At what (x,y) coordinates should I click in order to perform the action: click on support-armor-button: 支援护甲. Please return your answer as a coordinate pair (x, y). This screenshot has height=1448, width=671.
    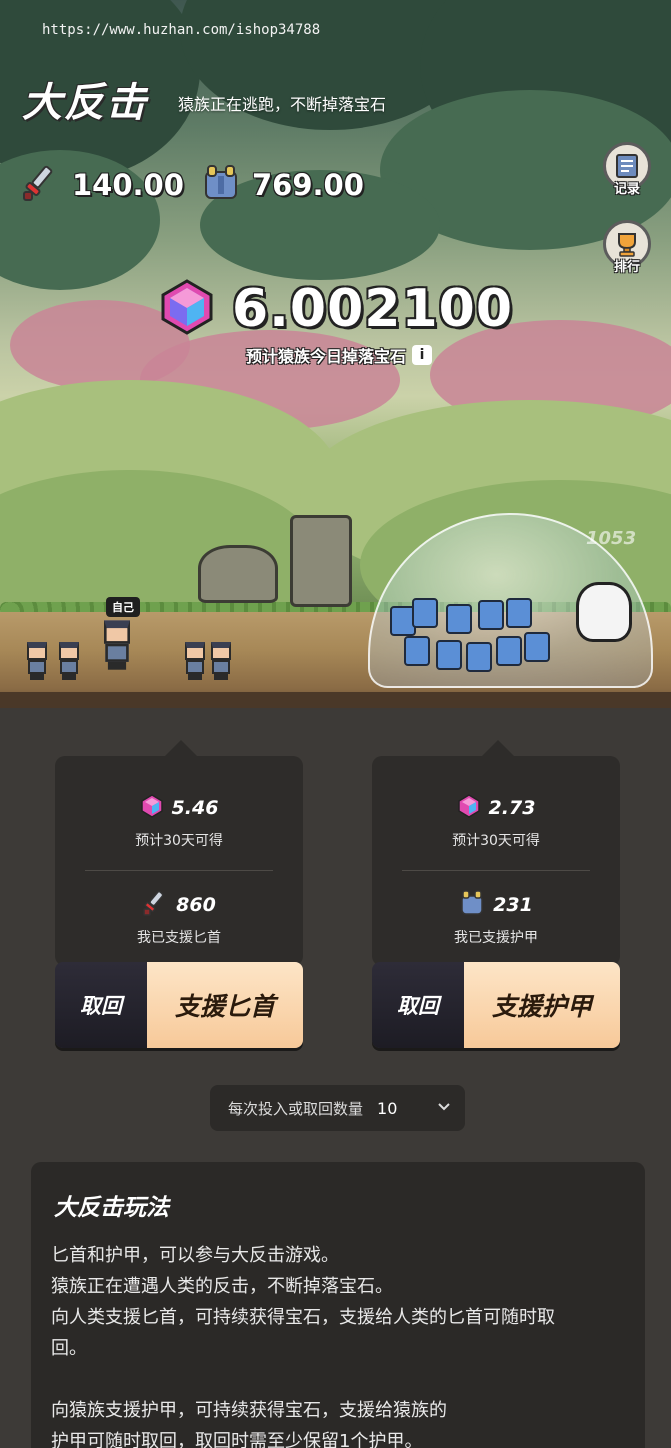
    Looking at the image, I should click on (542, 1005).